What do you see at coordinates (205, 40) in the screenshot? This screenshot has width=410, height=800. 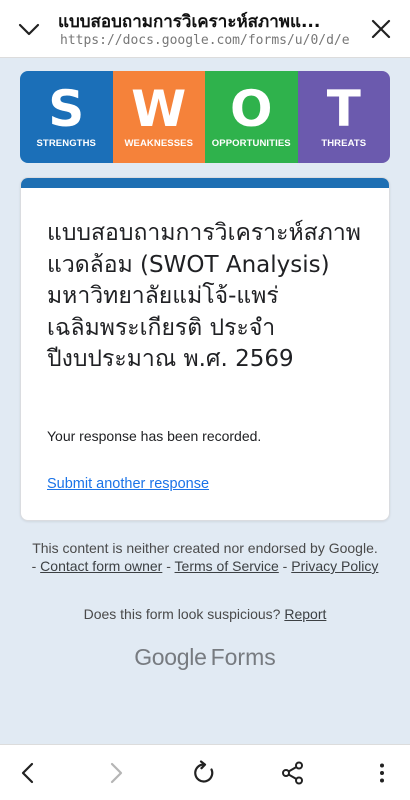 I see `url-text: https://docs.google.com/forms/u/0/d/e` at bounding box center [205, 40].